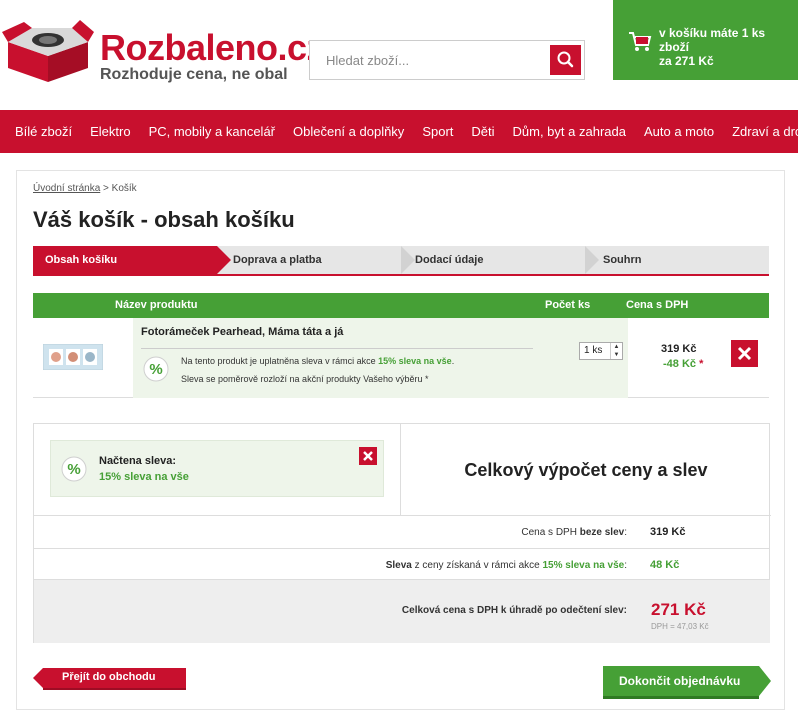  What do you see at coordinates (110, 131) in the screenshot?
I see `nav-item-elektro: Elektro` at bounding box center [110, 131].